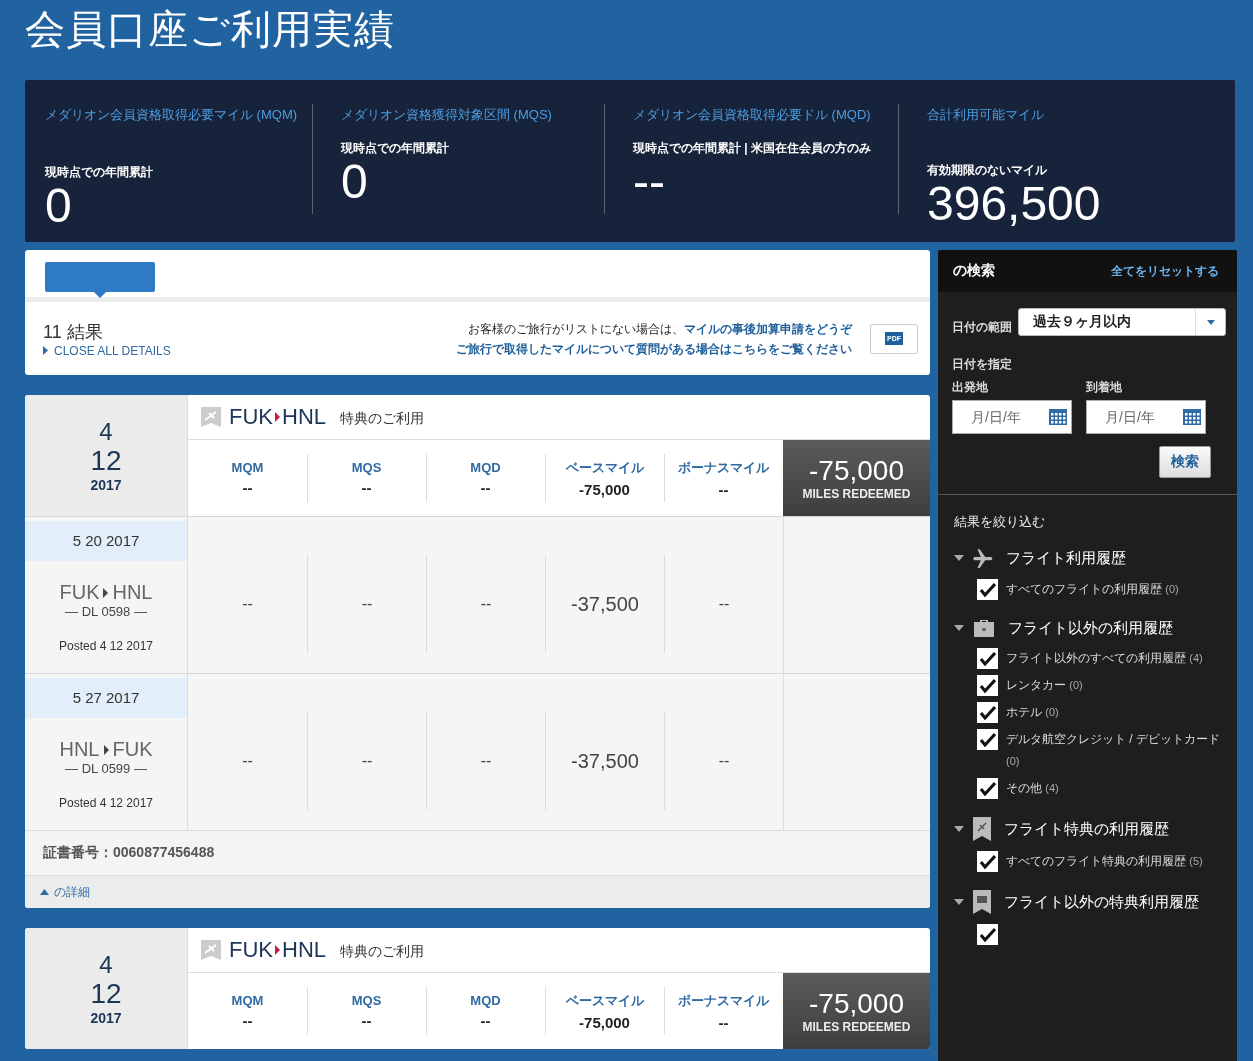 This screenshot has height=1061, width=1253. I want to click on reset-link: 全てをリセットする, so click(1165, 271).